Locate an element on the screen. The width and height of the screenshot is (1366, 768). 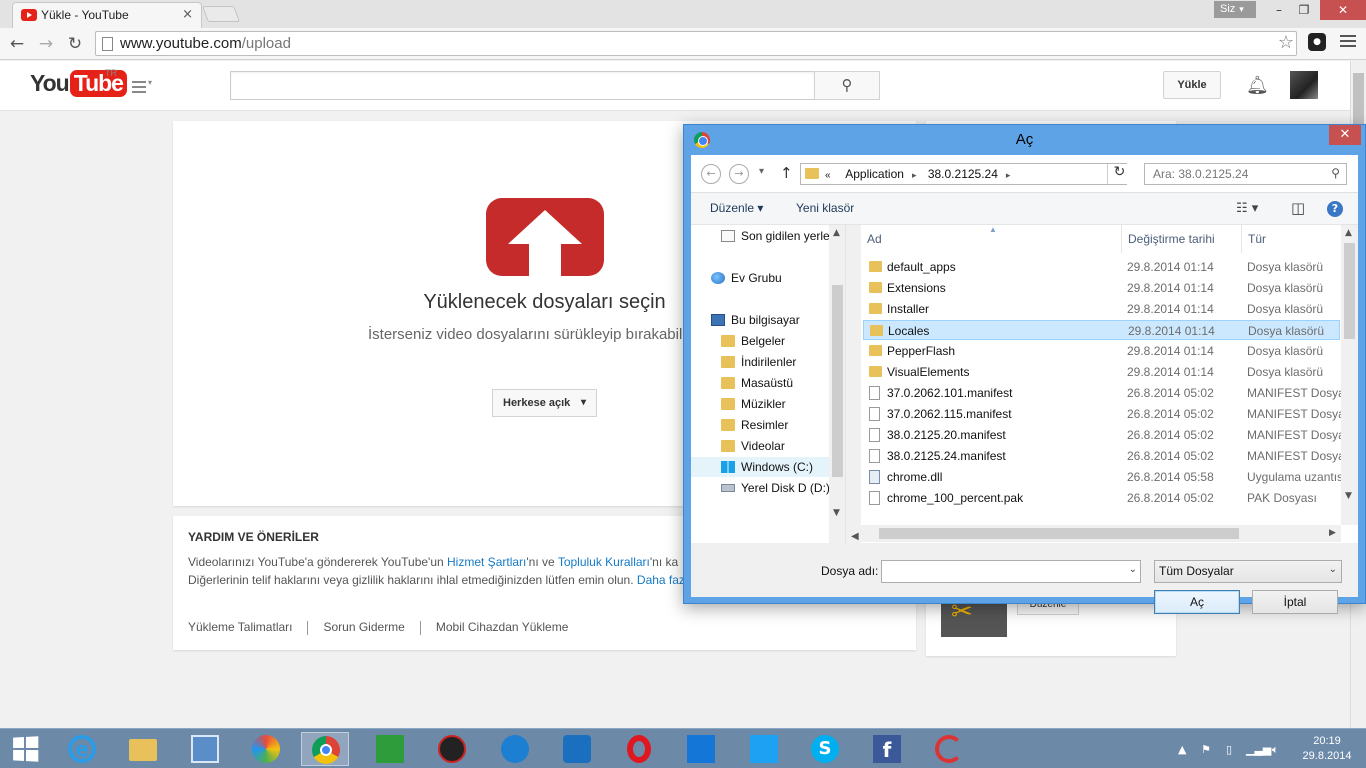
file-list-vscrollbar: ▲ ▼ is located at coordinates (1349, 375).